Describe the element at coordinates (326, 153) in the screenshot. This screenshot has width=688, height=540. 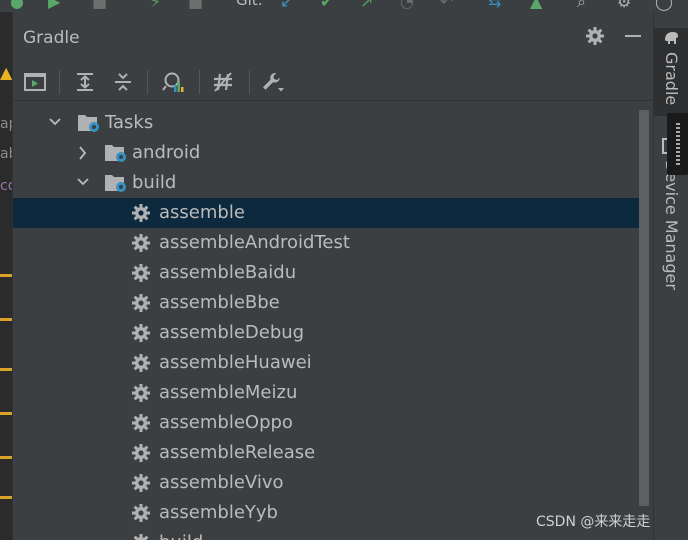
I see `tree-row: android` at that location.